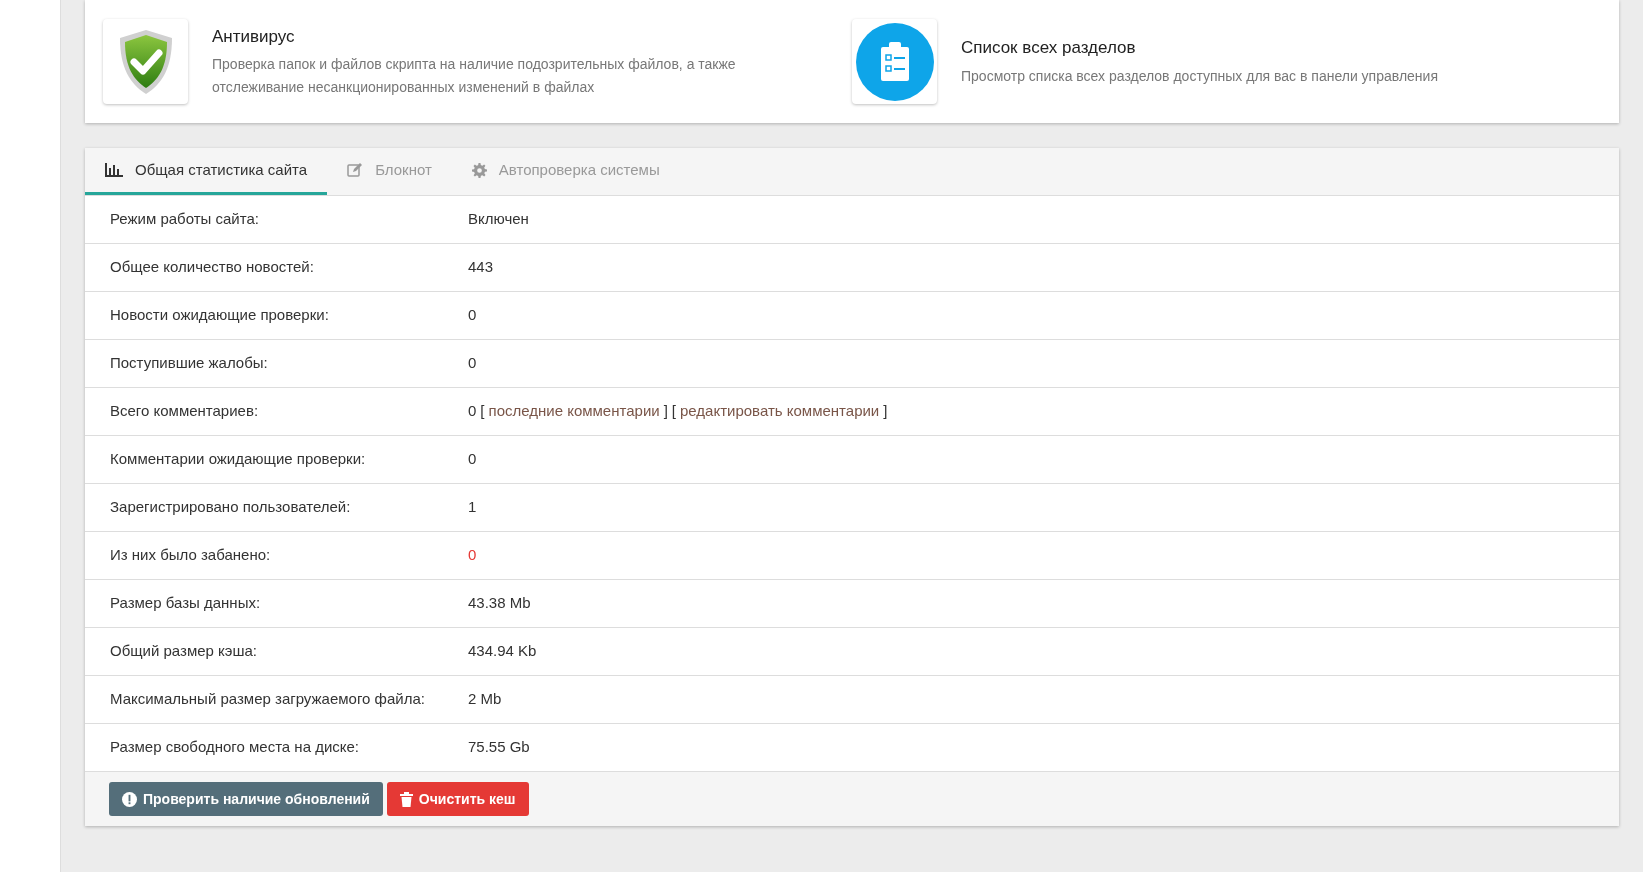 Image resolution: width=1643 pixels, height=872 pixels. What do you see at coordinates (129, 799) in the screenshot?
I see `exclamation-circle-icon` at bounding box center [129, 799].